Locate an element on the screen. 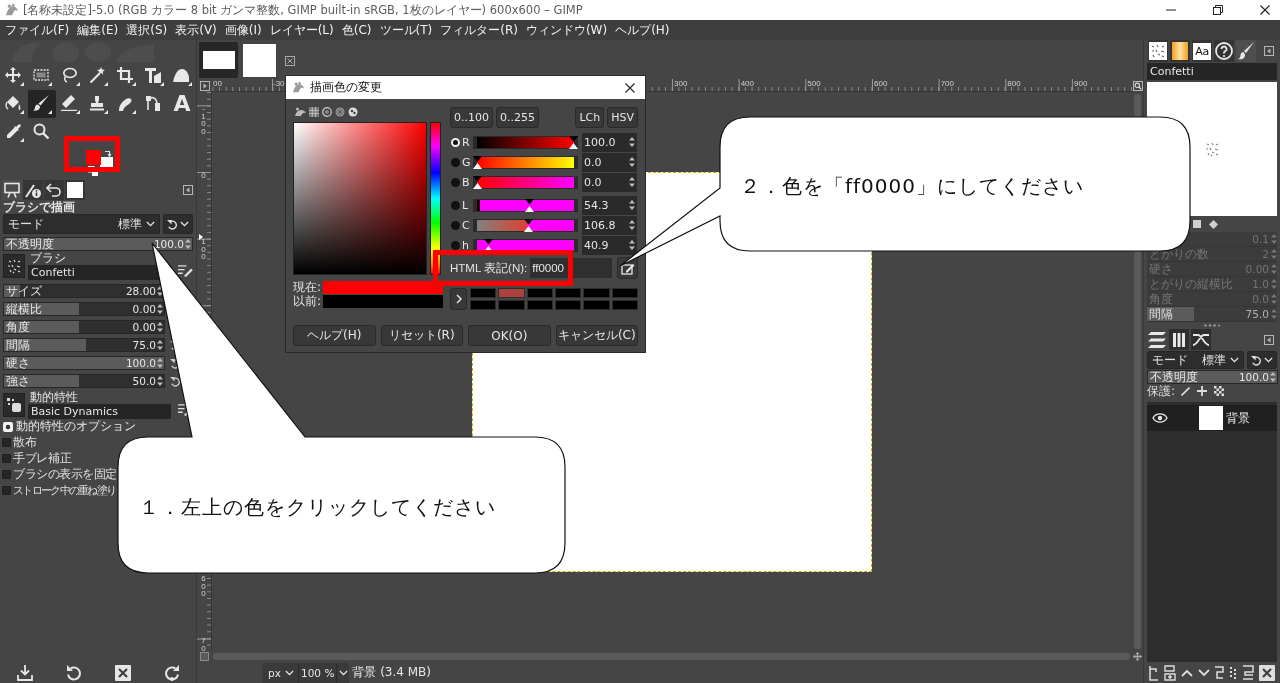  color-model-button: LCh is located at coordinates (590, 117).